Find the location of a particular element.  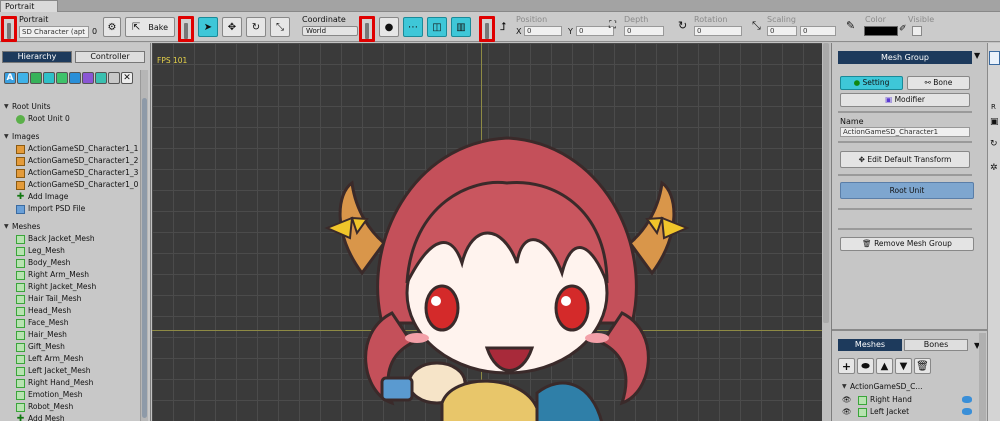

param-filter-icon is located at coordinates (88, 78).